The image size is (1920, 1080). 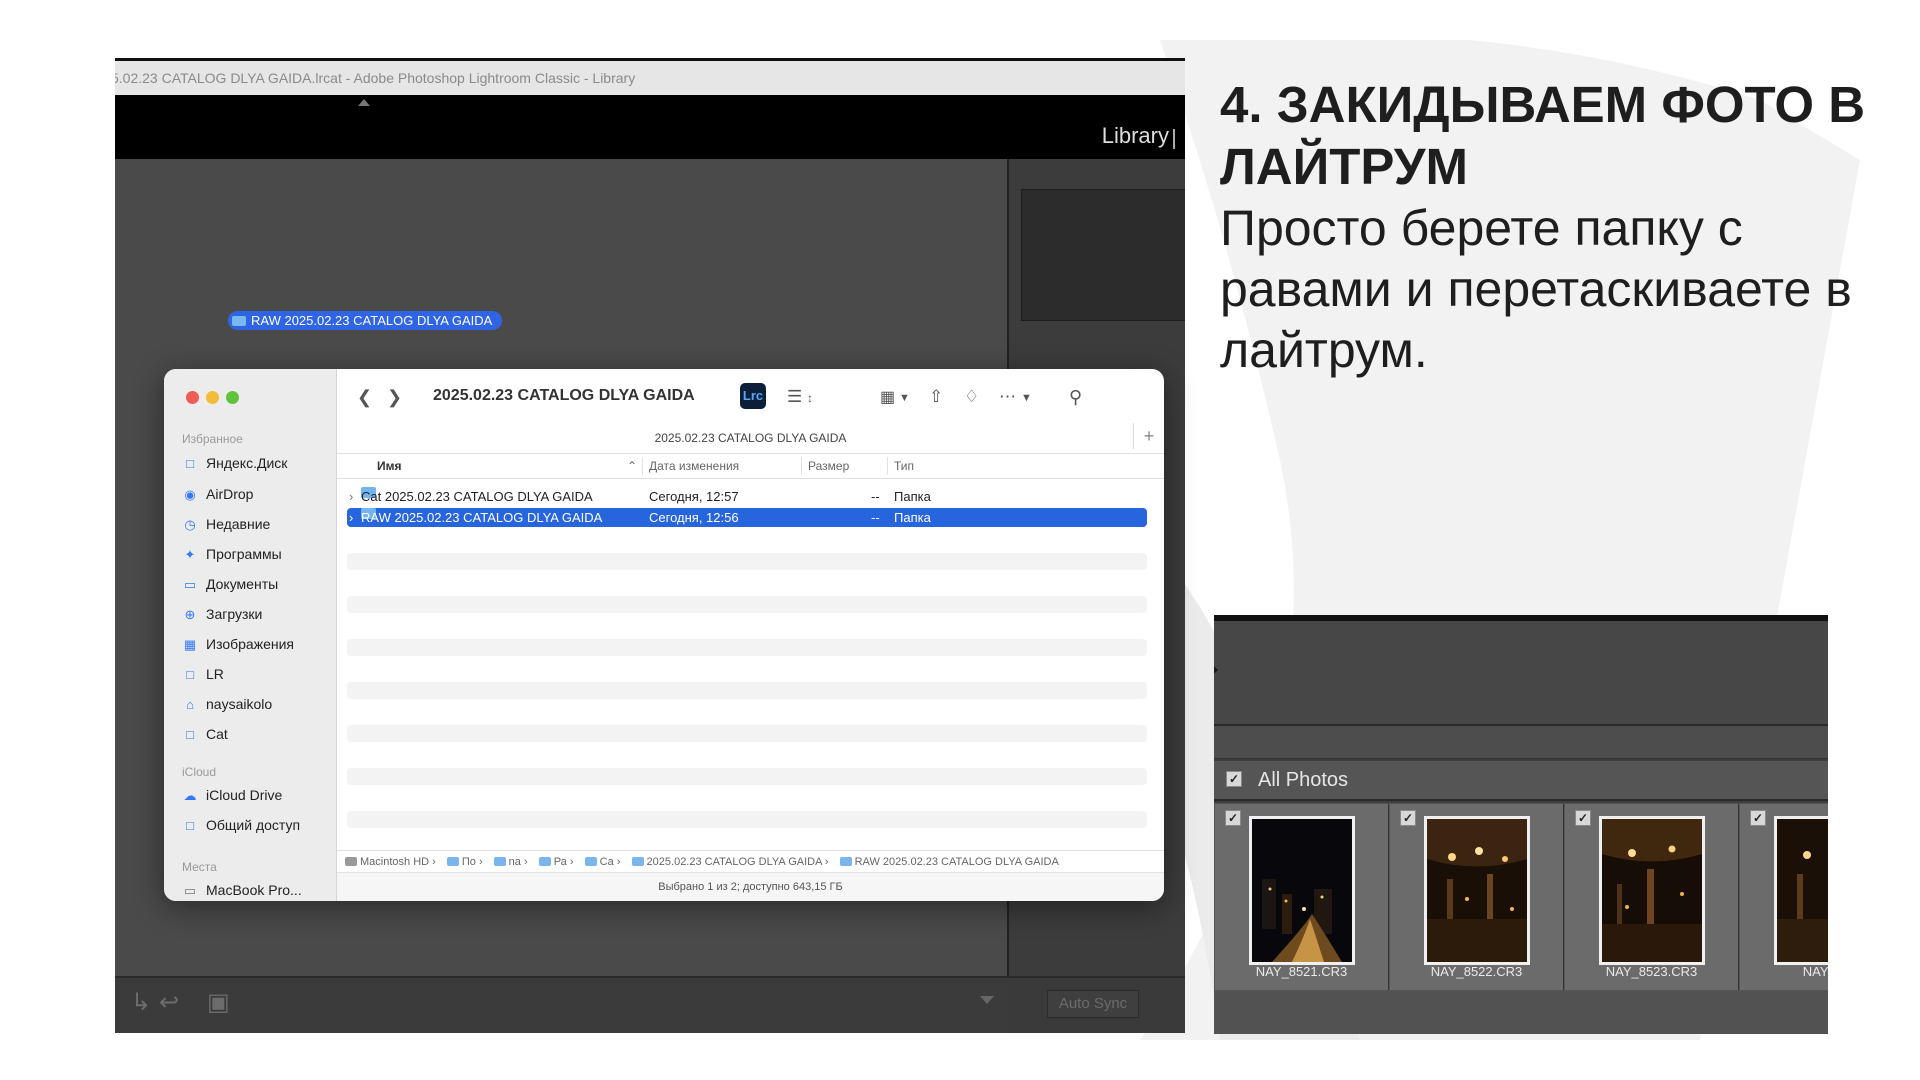 What do you see at coordinates (457, 862) in the screenshot?
I see `path-segment: По` at bounding box center [457, 862].